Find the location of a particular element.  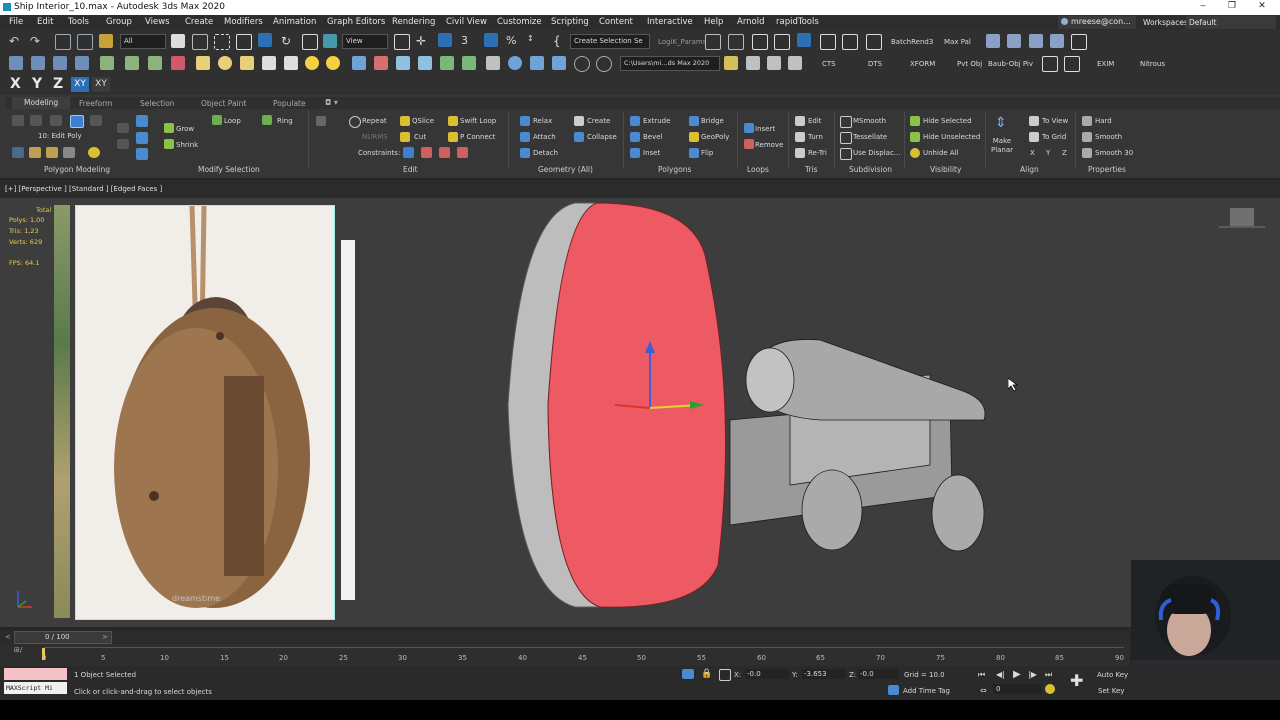

to-view-button: To View is located at coordinates (1055, 121).